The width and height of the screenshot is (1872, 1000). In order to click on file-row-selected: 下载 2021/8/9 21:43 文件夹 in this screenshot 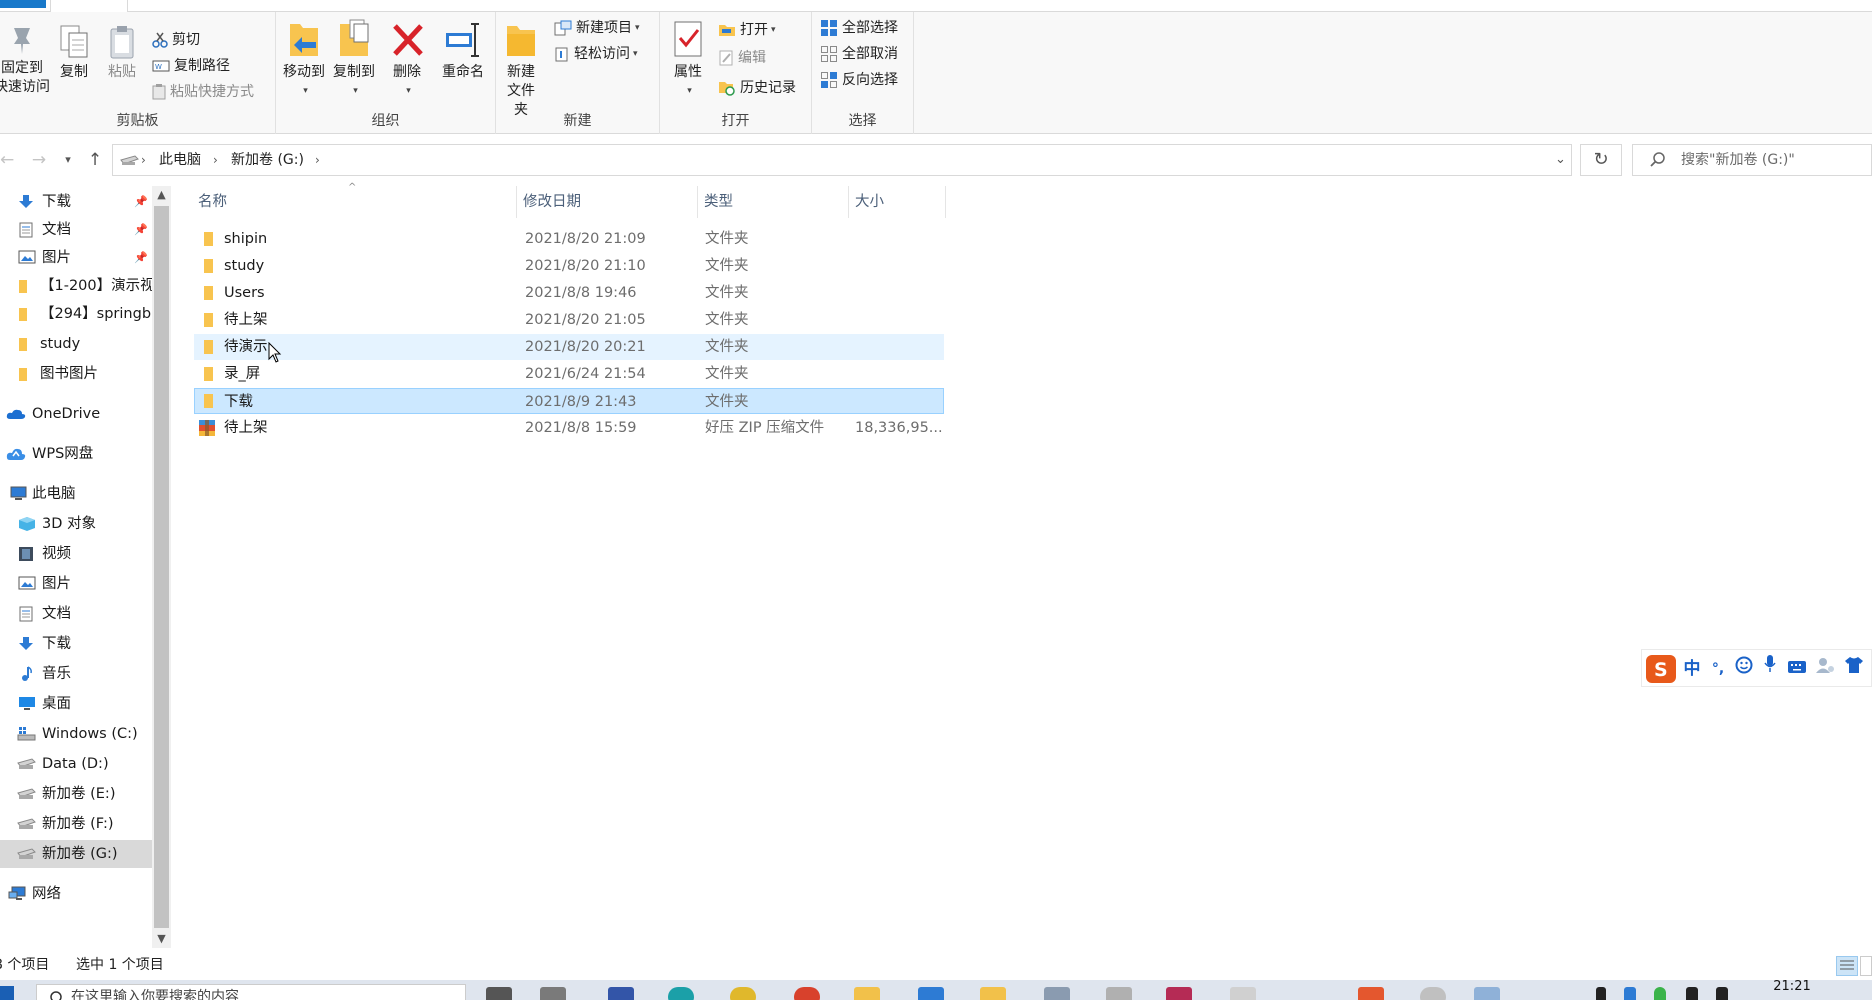, I will do `click(569, 401)`.